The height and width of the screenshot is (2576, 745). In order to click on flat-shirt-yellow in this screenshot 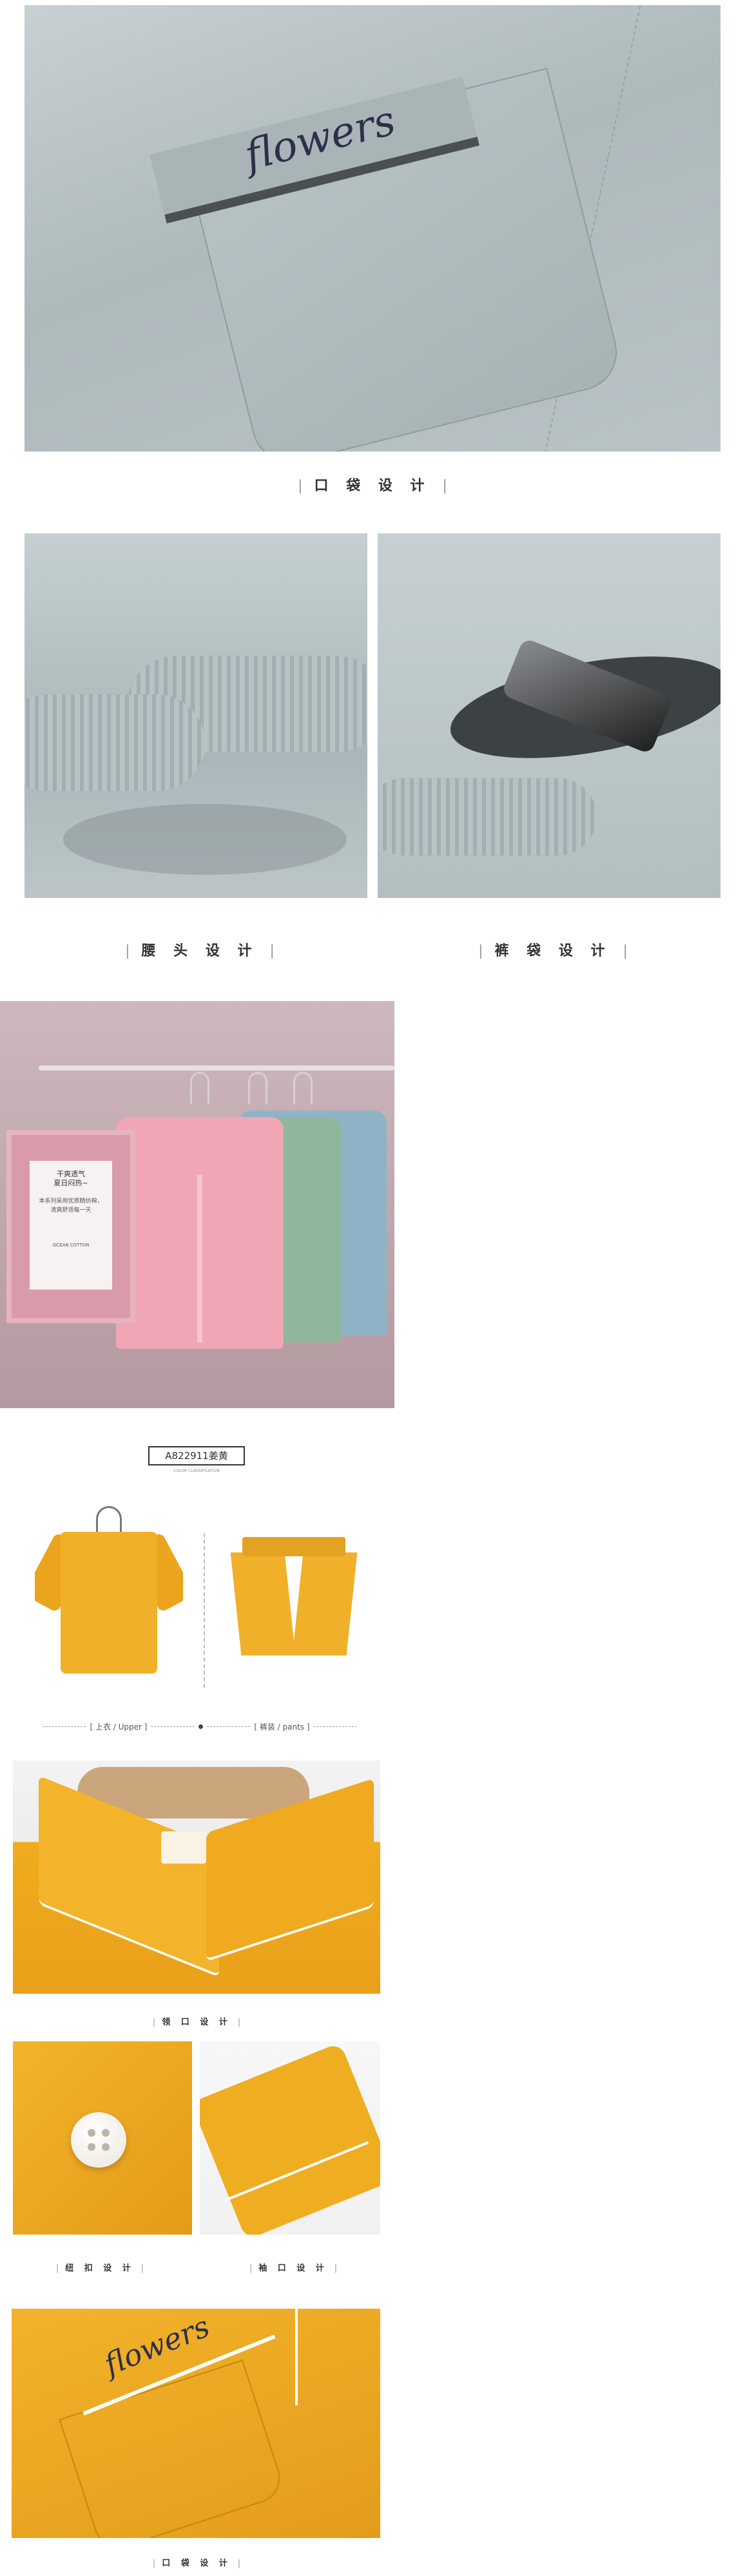, I will do `click(109, 1592)`.